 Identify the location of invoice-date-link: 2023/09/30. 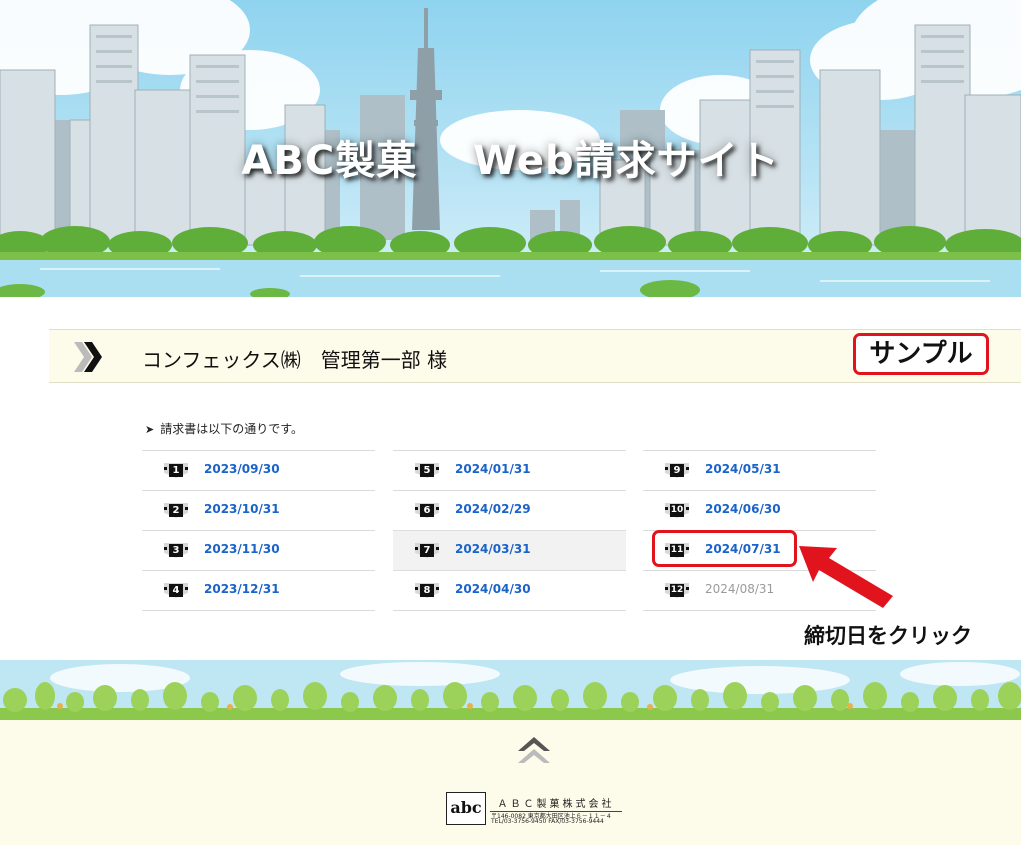
(242, 469).